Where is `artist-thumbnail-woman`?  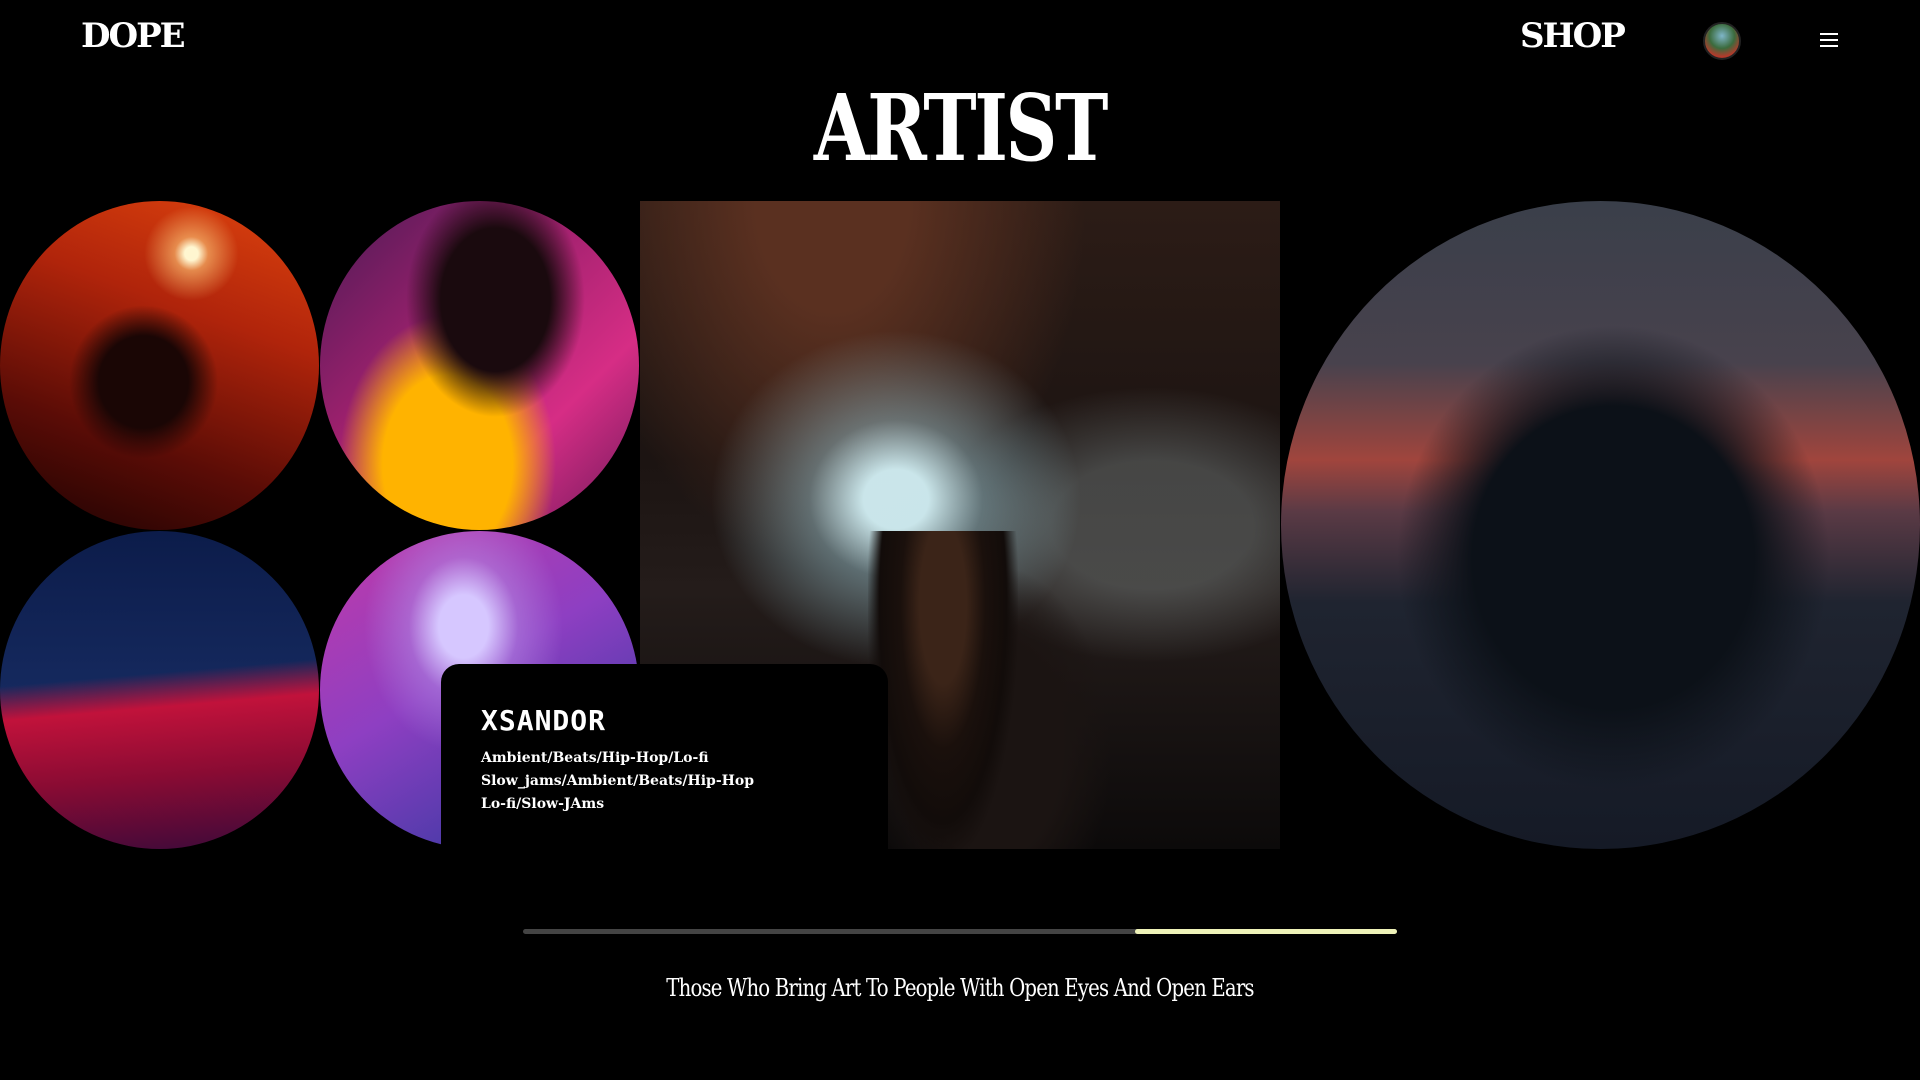
artist-thumbnail-woman is located at coordinates (479, 365).